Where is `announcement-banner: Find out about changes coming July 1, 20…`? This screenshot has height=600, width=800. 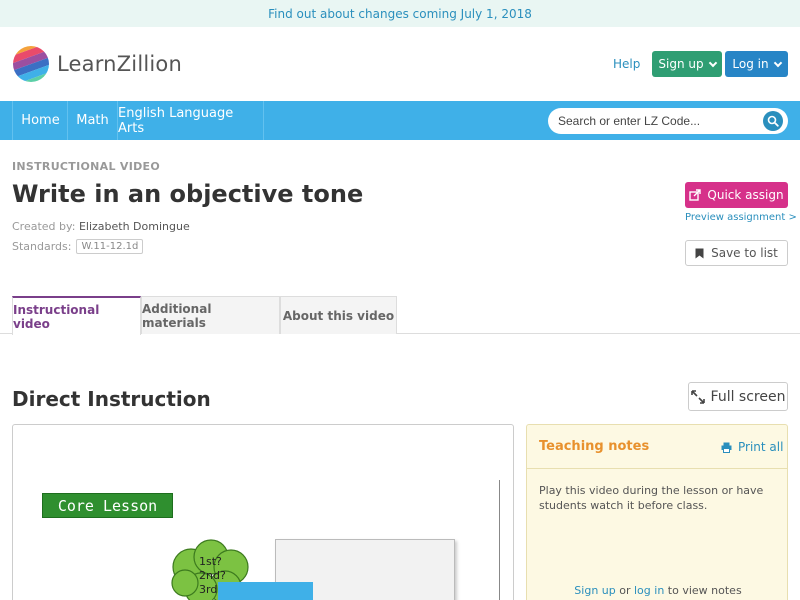 announcement-banner: Find out about changes coming July 1, 20… is located at coordinates (400, 13).